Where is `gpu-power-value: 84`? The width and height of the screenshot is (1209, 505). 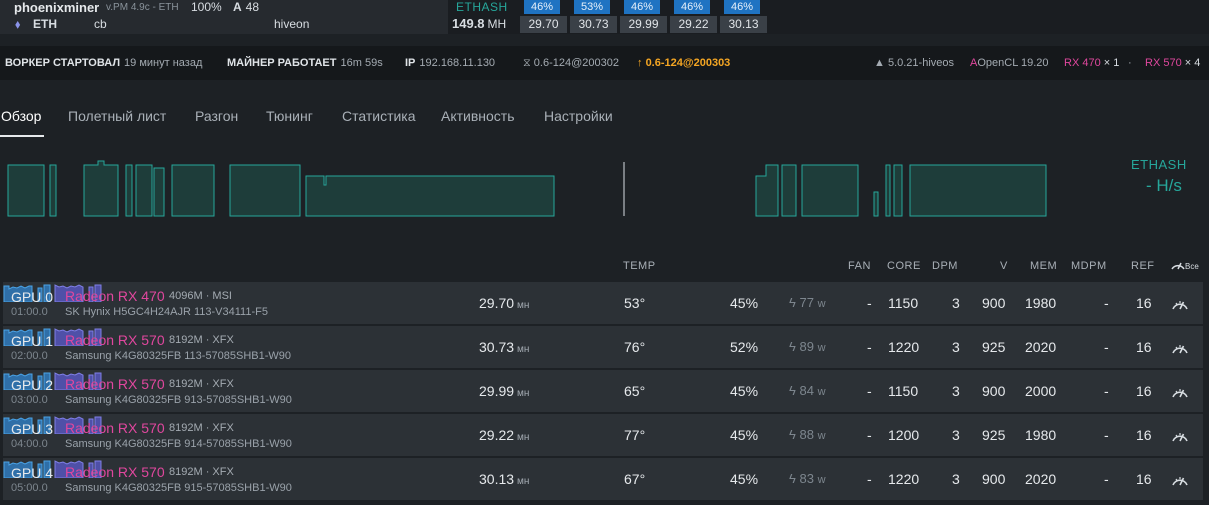 gpu-power-value: 84 is located at coordinates (806, 390).